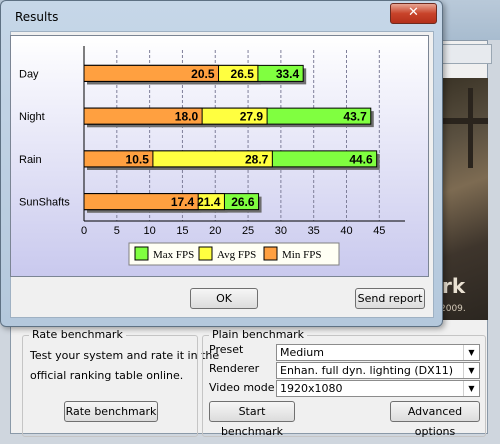  I want to click on close-icon: ✕, so click(413, 12).